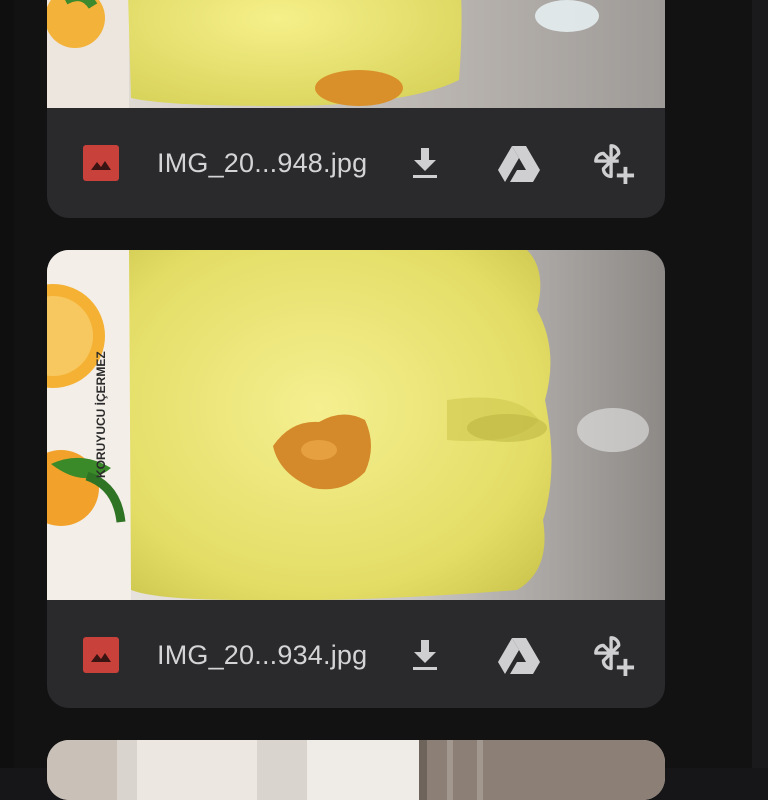 The image size is (768, 800). Describe the element at coordinates (7, 384) in the screenshot. I see `left-edge` at that location.